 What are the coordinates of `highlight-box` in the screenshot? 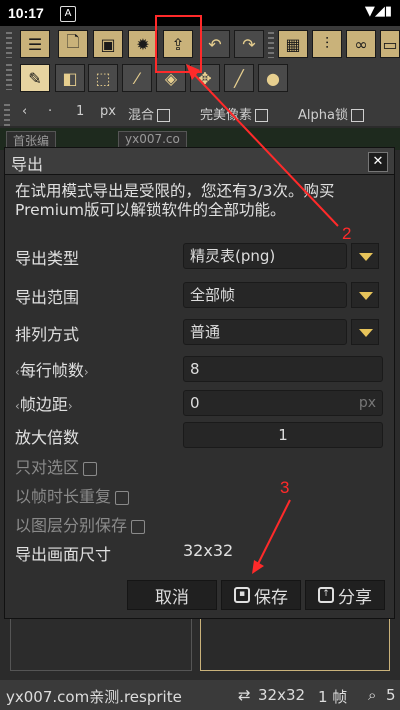 It's located at (178, 44).